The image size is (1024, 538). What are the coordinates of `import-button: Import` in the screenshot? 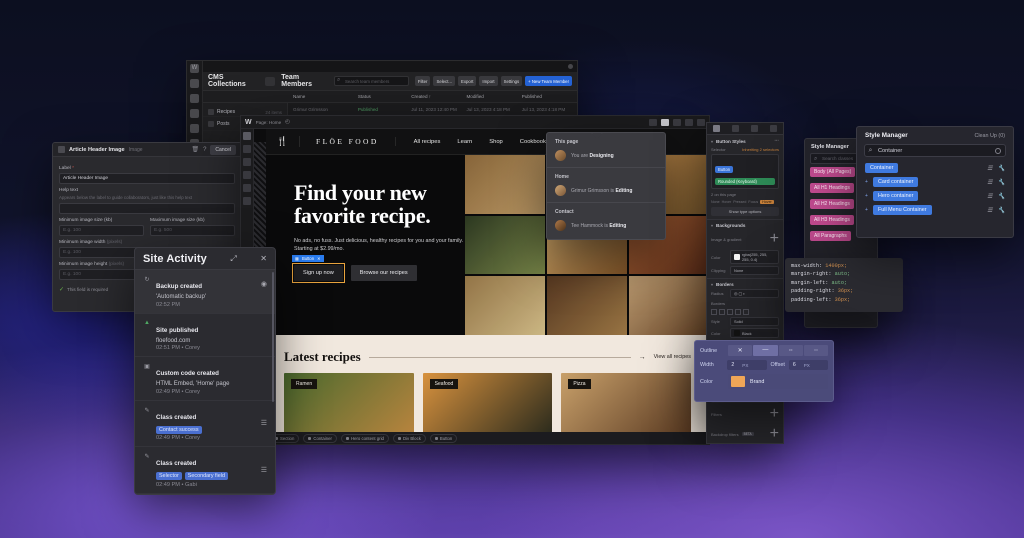 It's located at (488, 81).